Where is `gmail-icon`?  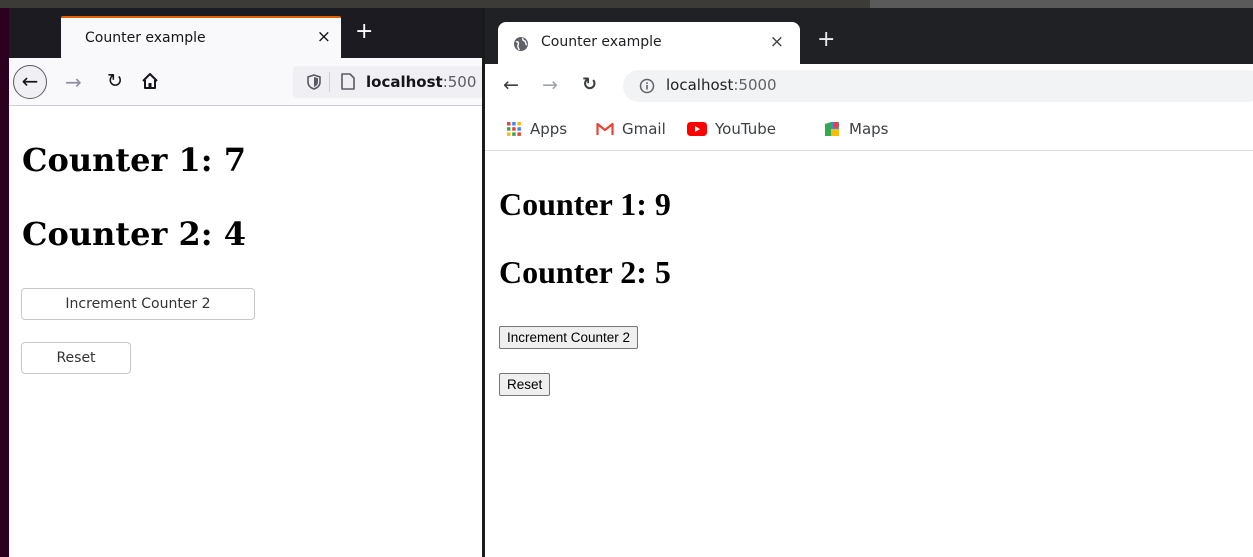 gmail-icon is located at coordinates (605, 128).